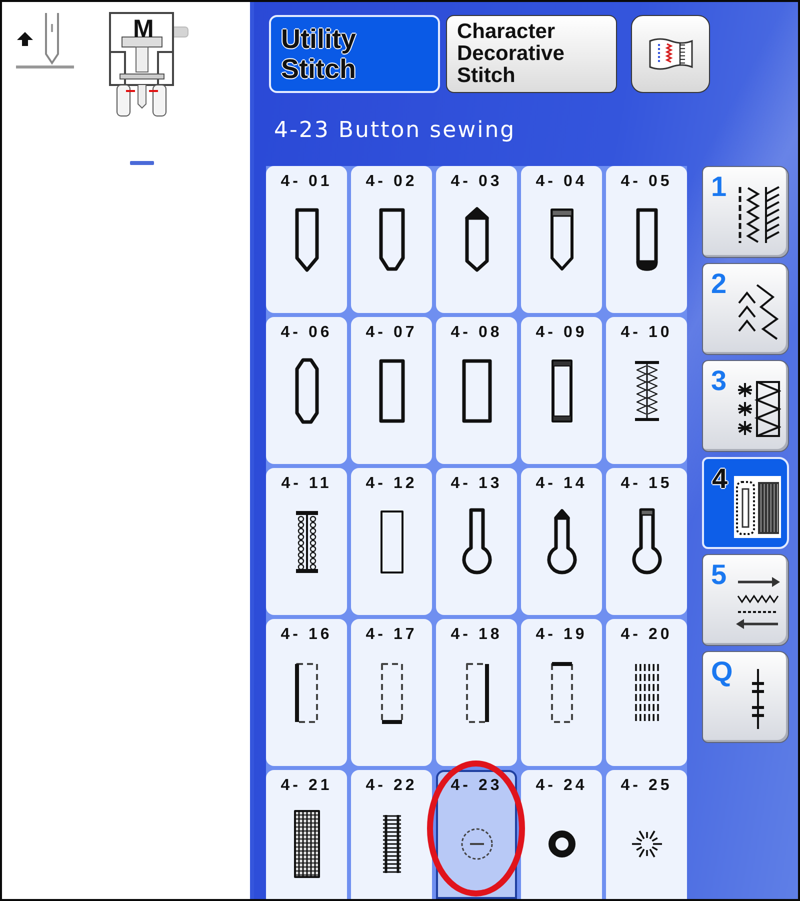  What do you see at coordinates (306, 844) in the screenshot?
I see `grid-icon` at bounding box center [306, 844].